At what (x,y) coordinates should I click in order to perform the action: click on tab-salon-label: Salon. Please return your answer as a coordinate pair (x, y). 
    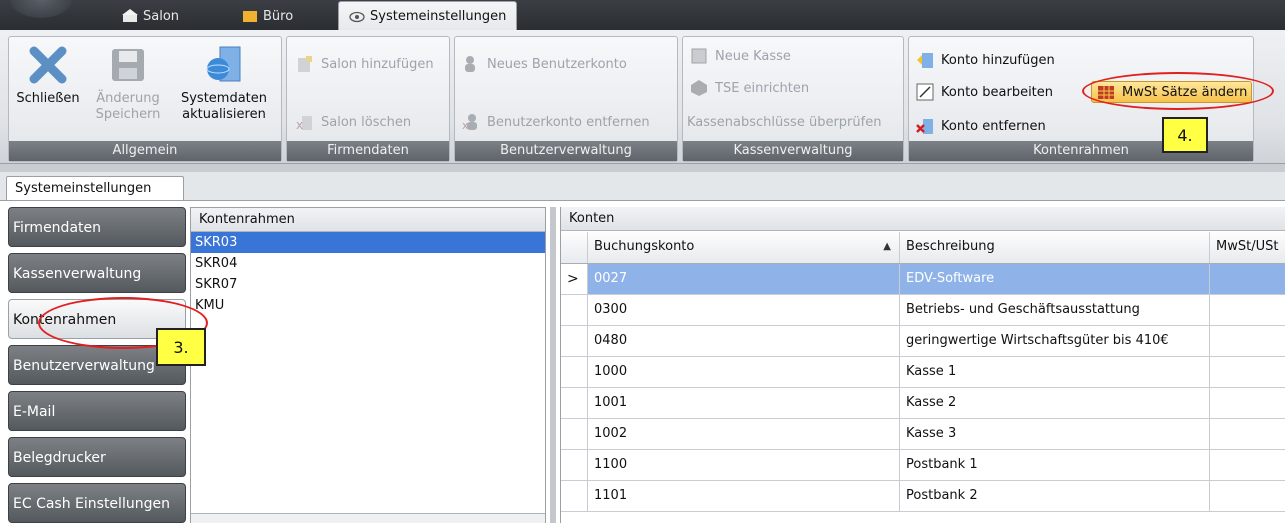
    Looking at the image, I should click on (161, 16).